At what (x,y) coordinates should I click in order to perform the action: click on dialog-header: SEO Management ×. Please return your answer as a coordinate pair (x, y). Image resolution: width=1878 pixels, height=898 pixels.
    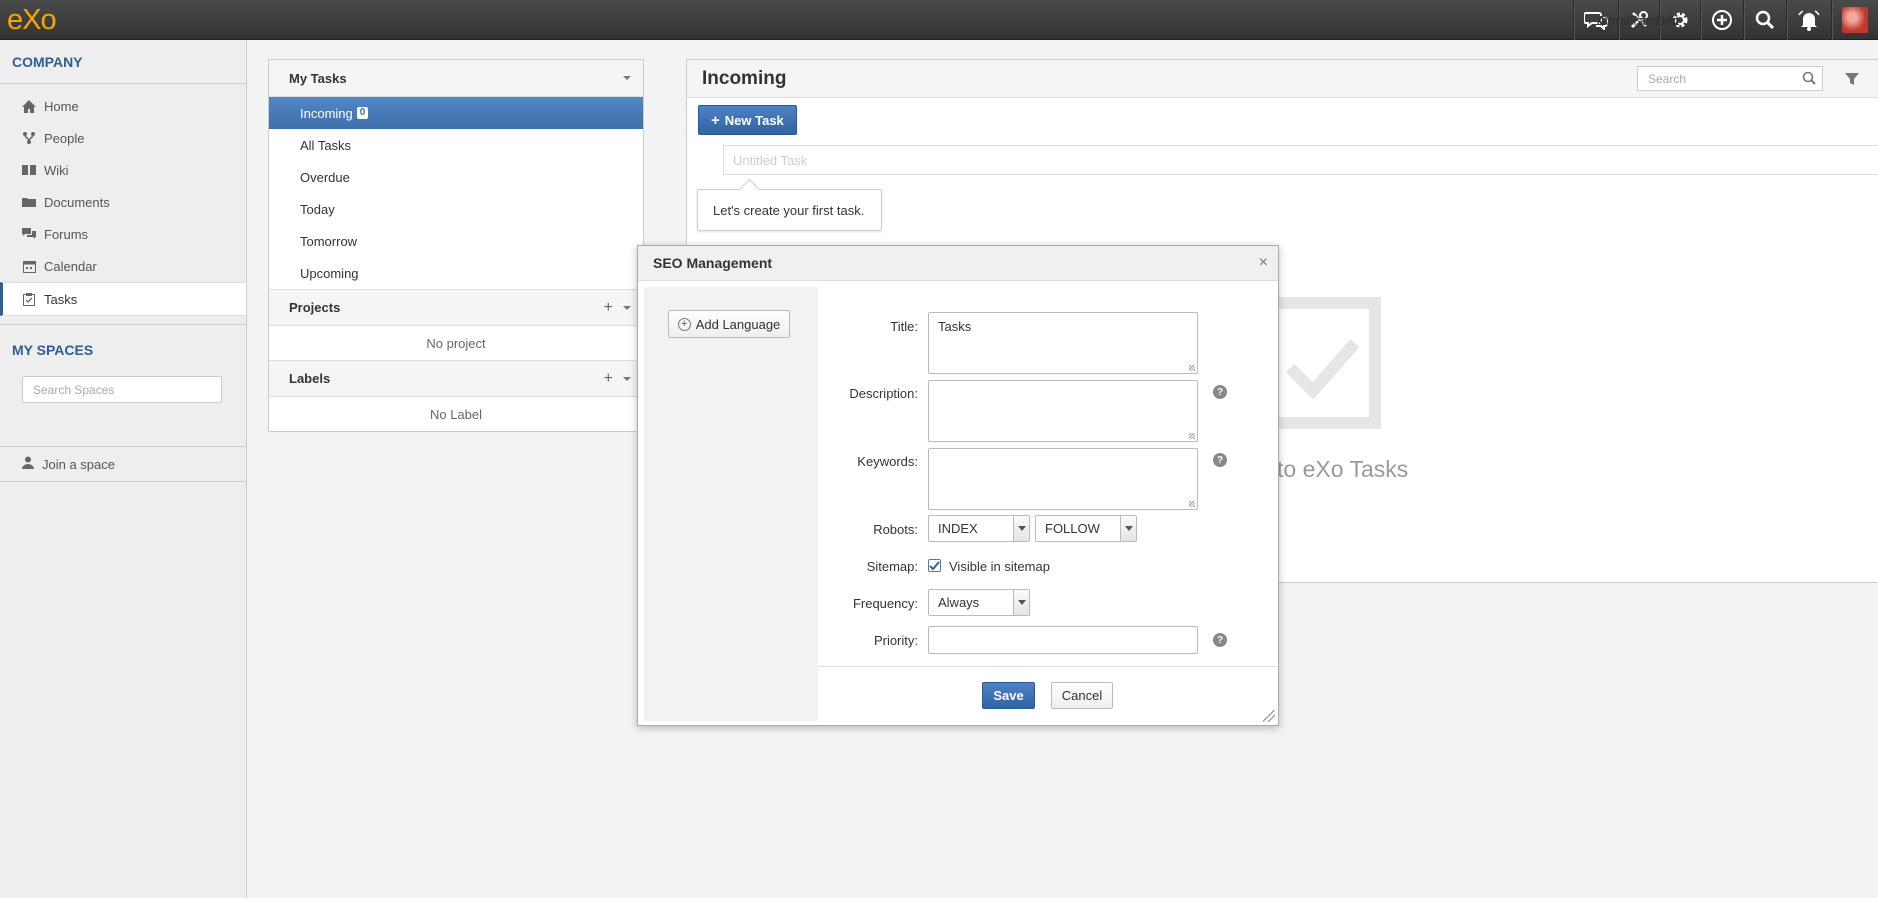
    Looking at the image, I should click on (958, 263).